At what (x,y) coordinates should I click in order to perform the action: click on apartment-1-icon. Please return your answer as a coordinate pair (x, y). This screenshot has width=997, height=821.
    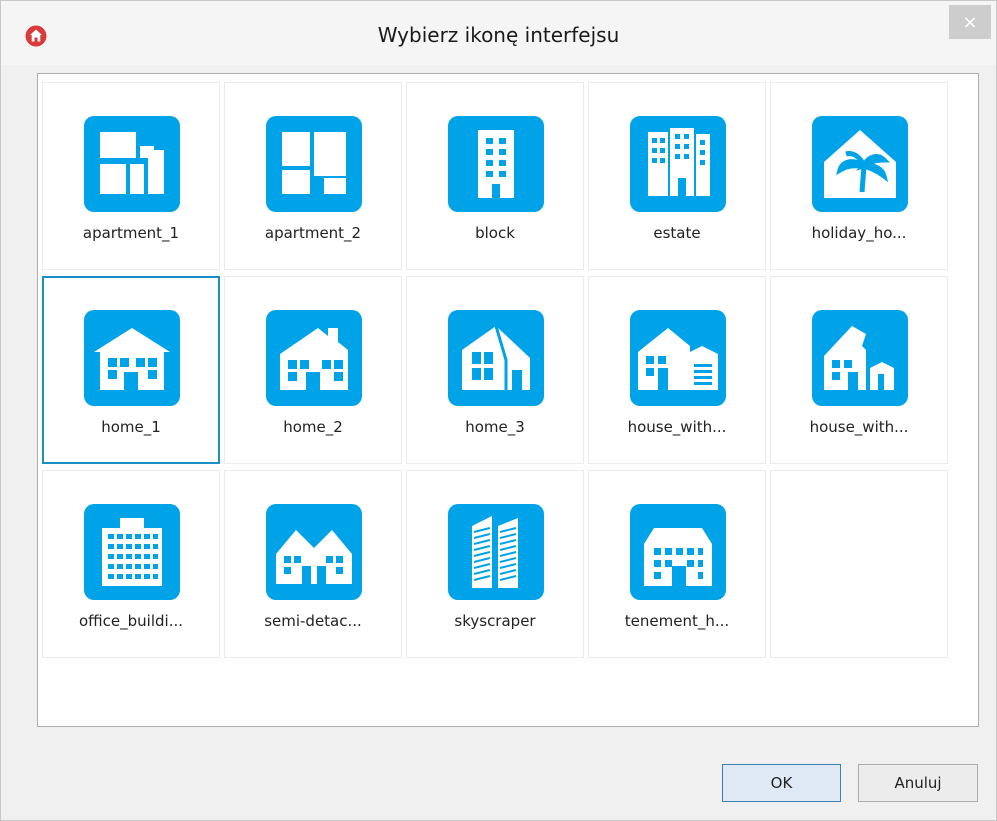
    Looking at the image, I should click on (132, 164).